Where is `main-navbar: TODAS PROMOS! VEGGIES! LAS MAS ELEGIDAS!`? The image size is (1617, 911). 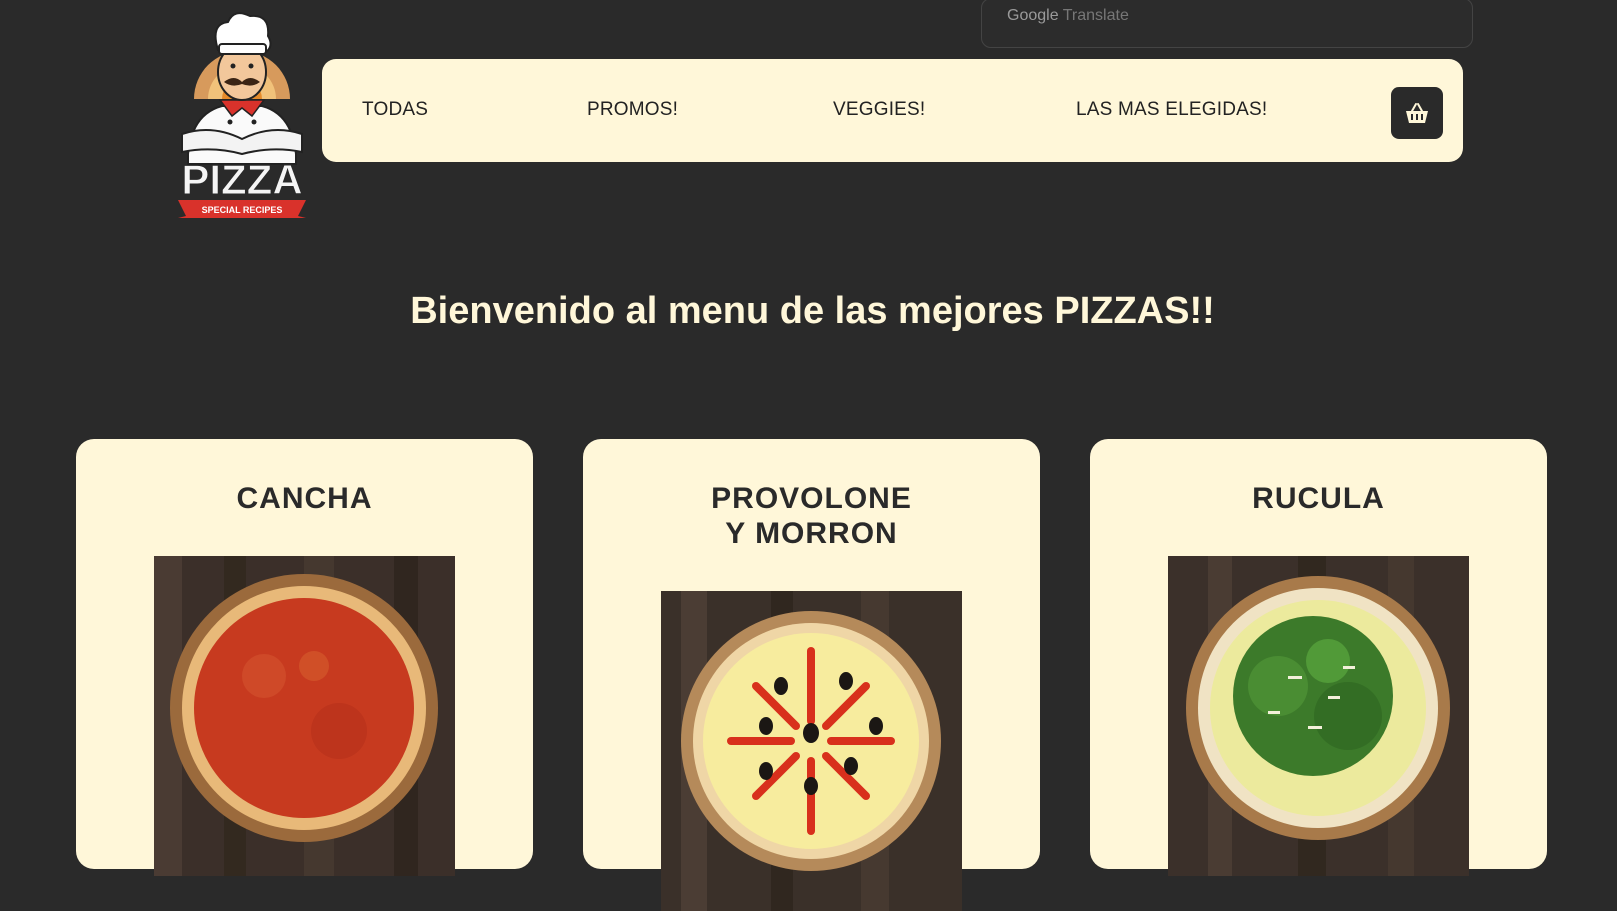 main-navbar: TODAS PROMOS! VEGGIES! LAS MAS ELEGIDAS! is located at coordinates (892, 110).